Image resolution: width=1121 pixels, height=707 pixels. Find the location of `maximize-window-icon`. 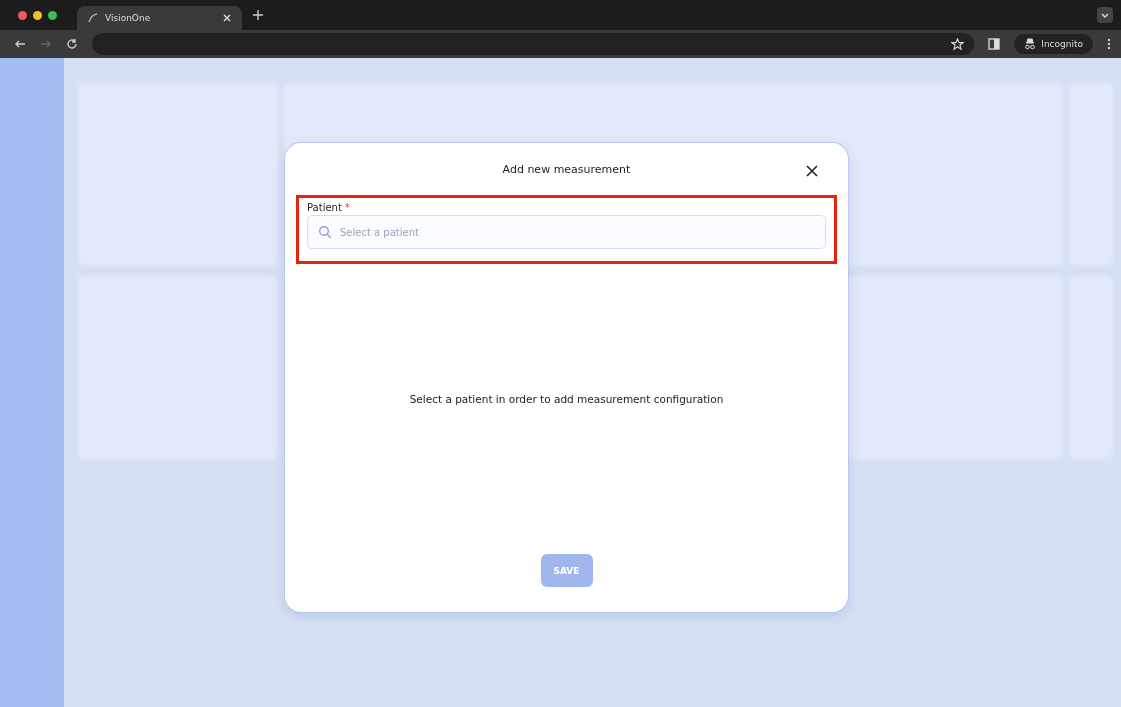

maximize-window-icon is located at coordinates (52, 15).